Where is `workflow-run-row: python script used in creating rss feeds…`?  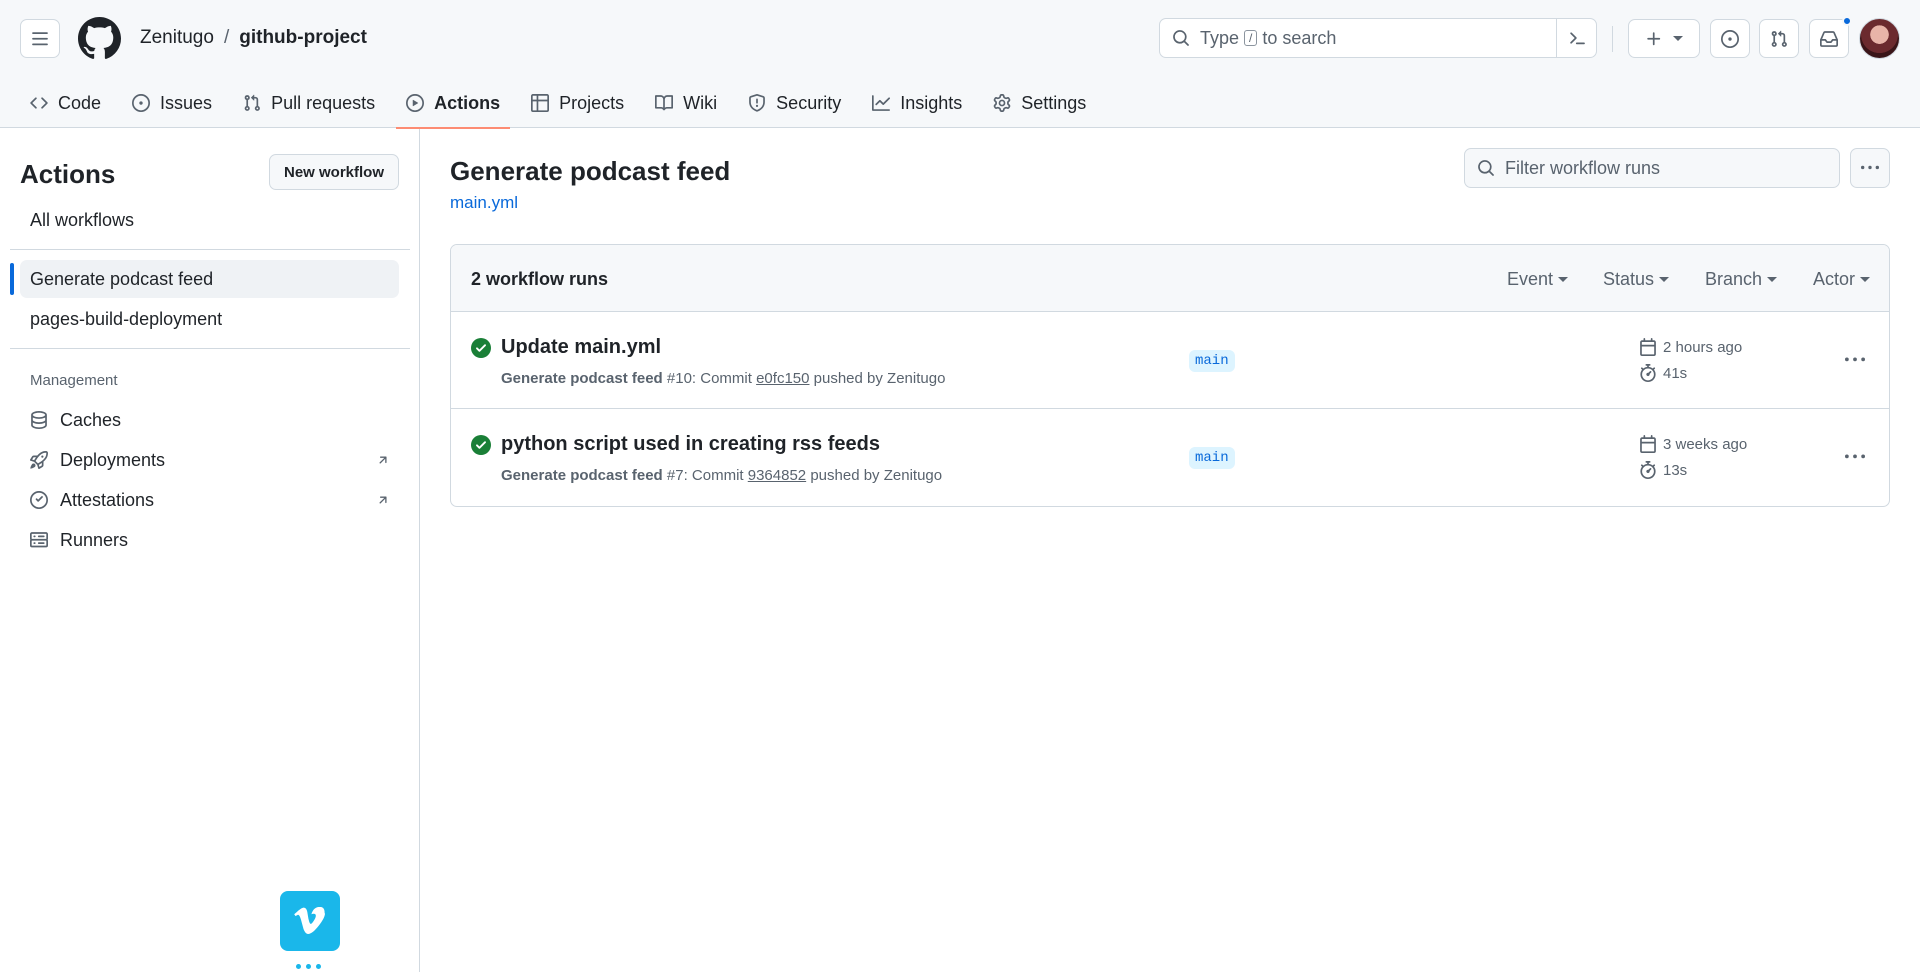
workflow-run-row: python script used in creating rss feeds… is located at coordinates (1170, 457).